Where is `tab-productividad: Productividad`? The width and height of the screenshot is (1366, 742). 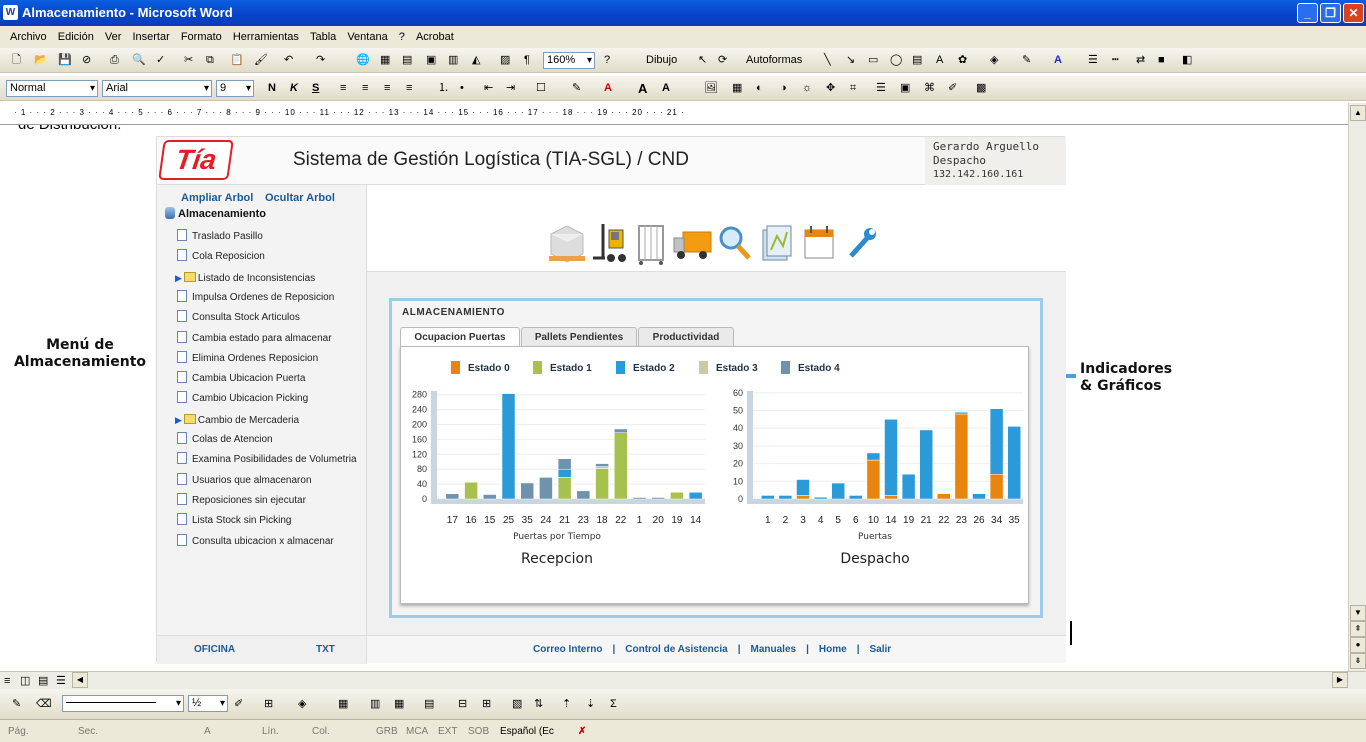 tab-productividad: Productividad is located at coordinates (686, 337).